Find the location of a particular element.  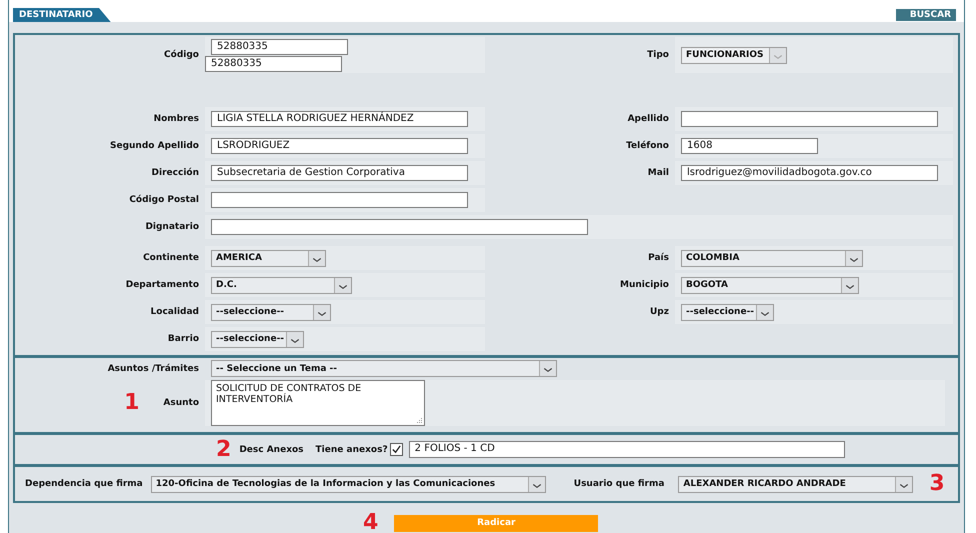

dropdown: 120-Oficina de Tecnologias de la Informacion y las Comunicaciones is located at coordinates (348, 484).